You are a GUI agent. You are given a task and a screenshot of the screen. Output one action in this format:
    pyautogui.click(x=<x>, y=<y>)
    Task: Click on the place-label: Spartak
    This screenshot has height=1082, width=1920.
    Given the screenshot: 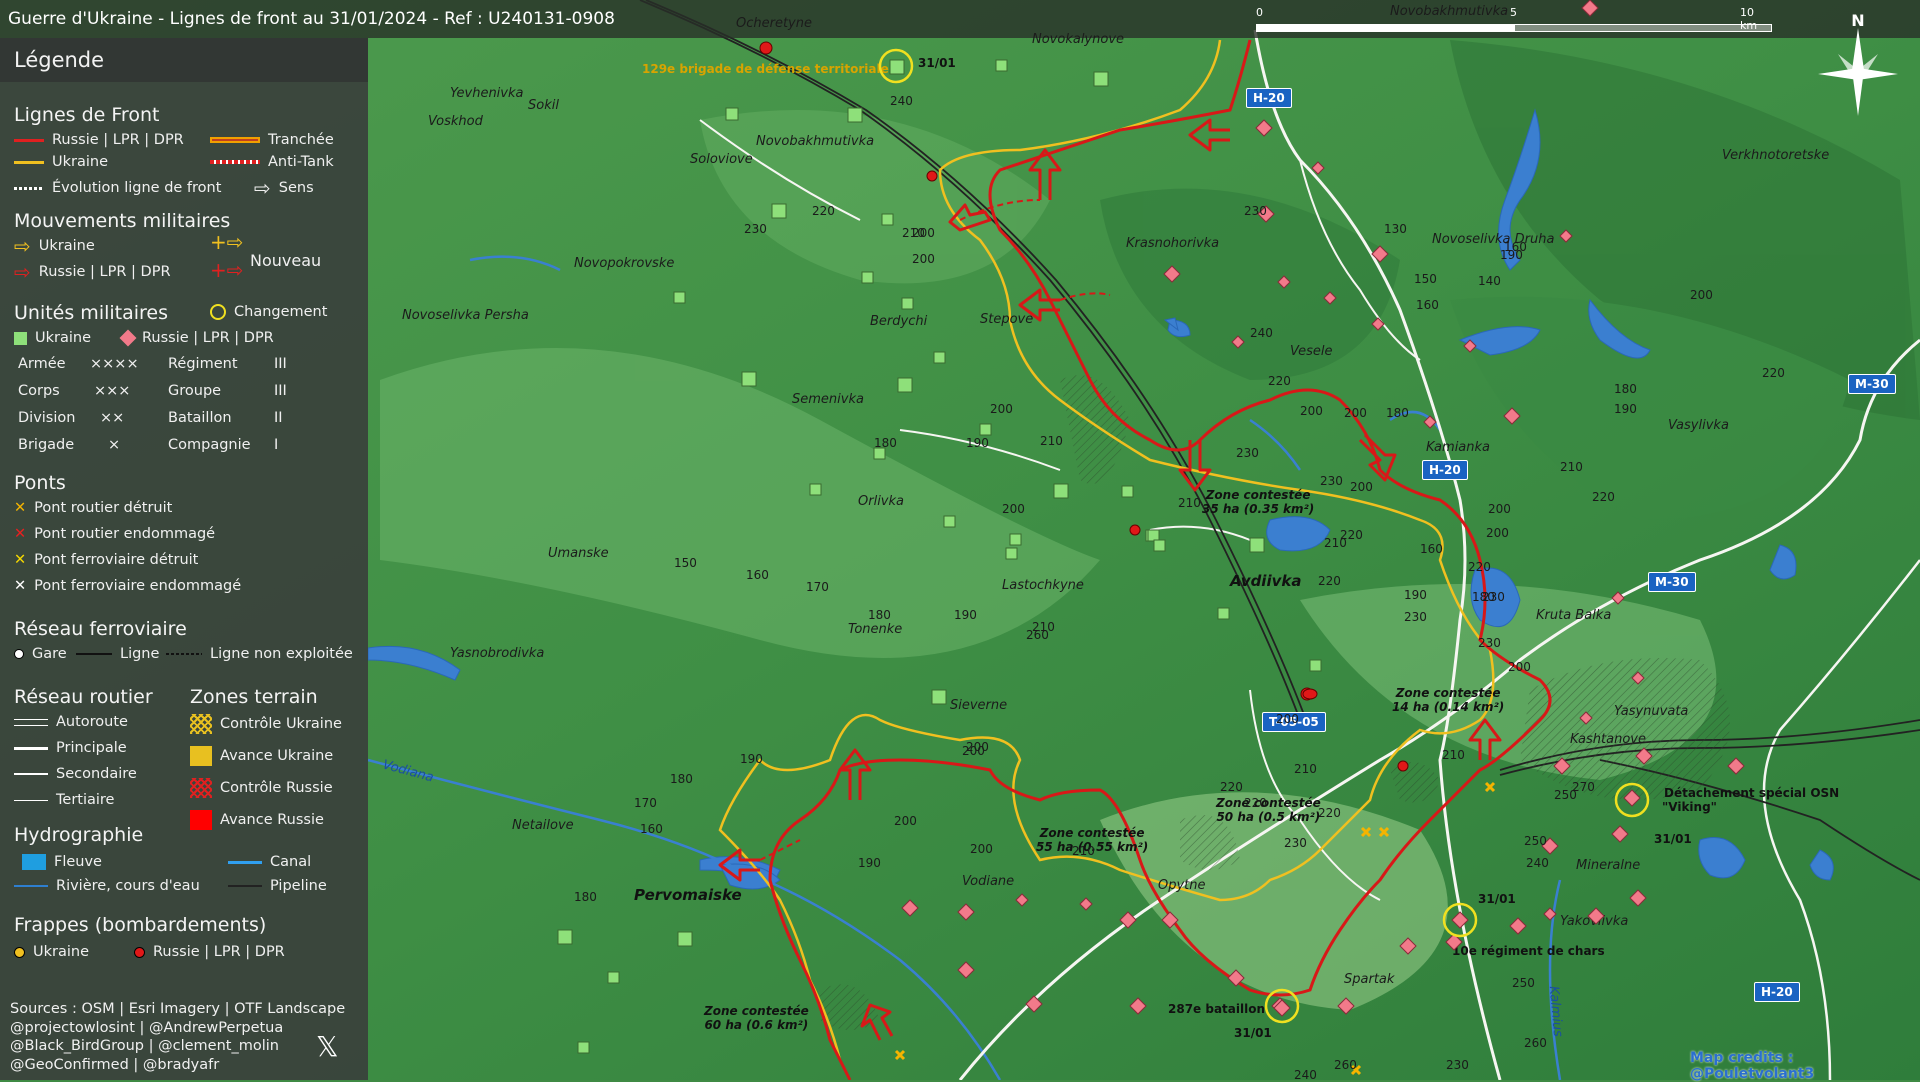 What is the action you would take?
    pyautogui.click(x=1369, y=979)
    